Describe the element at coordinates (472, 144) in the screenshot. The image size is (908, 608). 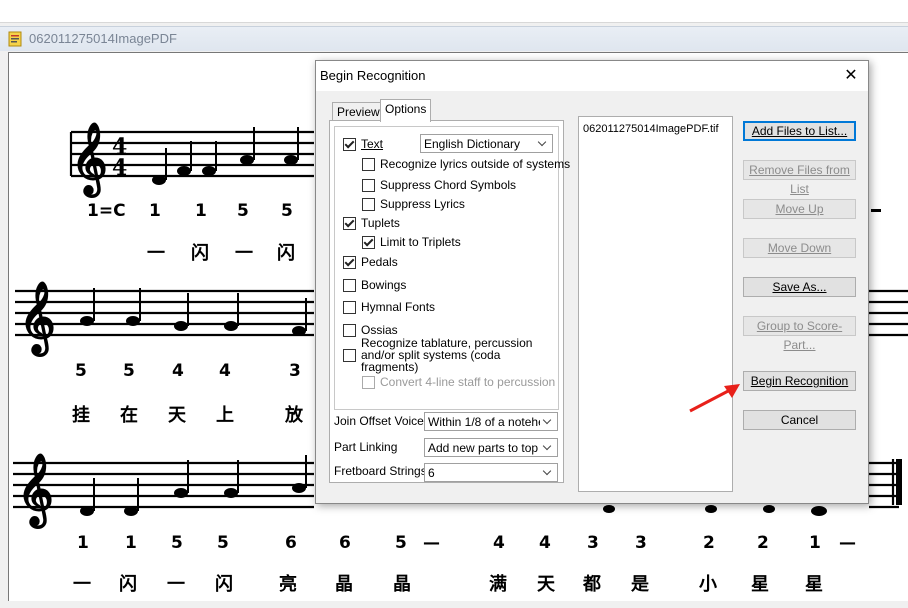
I see `text-dictionary-value: English Dictionary` at that location.